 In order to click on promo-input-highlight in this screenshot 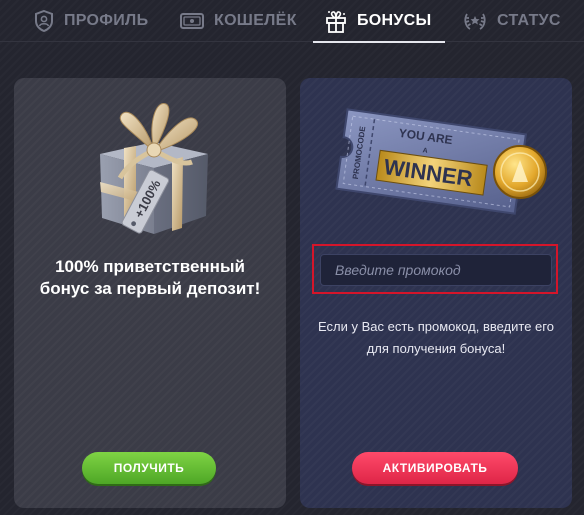, I will do `click(435, 269)`.